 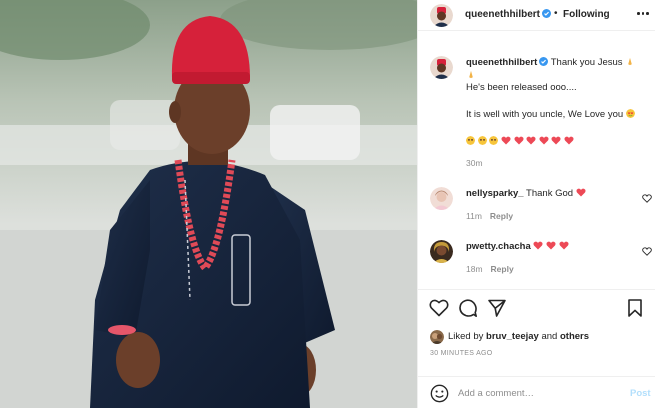 I want to click on commenter-username-link: nellysparky_, so click(x=495, y=193).